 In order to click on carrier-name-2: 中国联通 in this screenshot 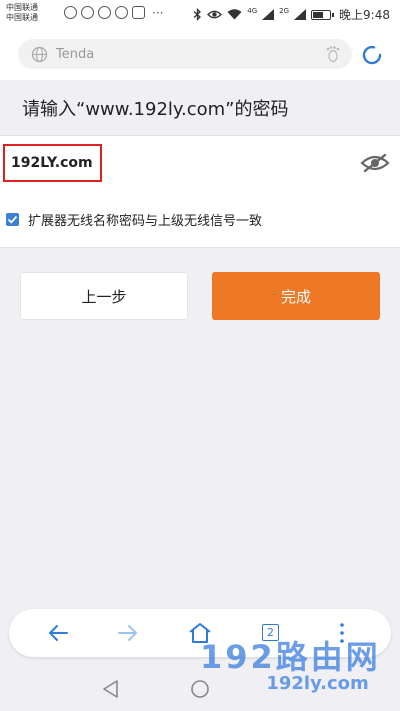, I will do `click(22, 17)`.